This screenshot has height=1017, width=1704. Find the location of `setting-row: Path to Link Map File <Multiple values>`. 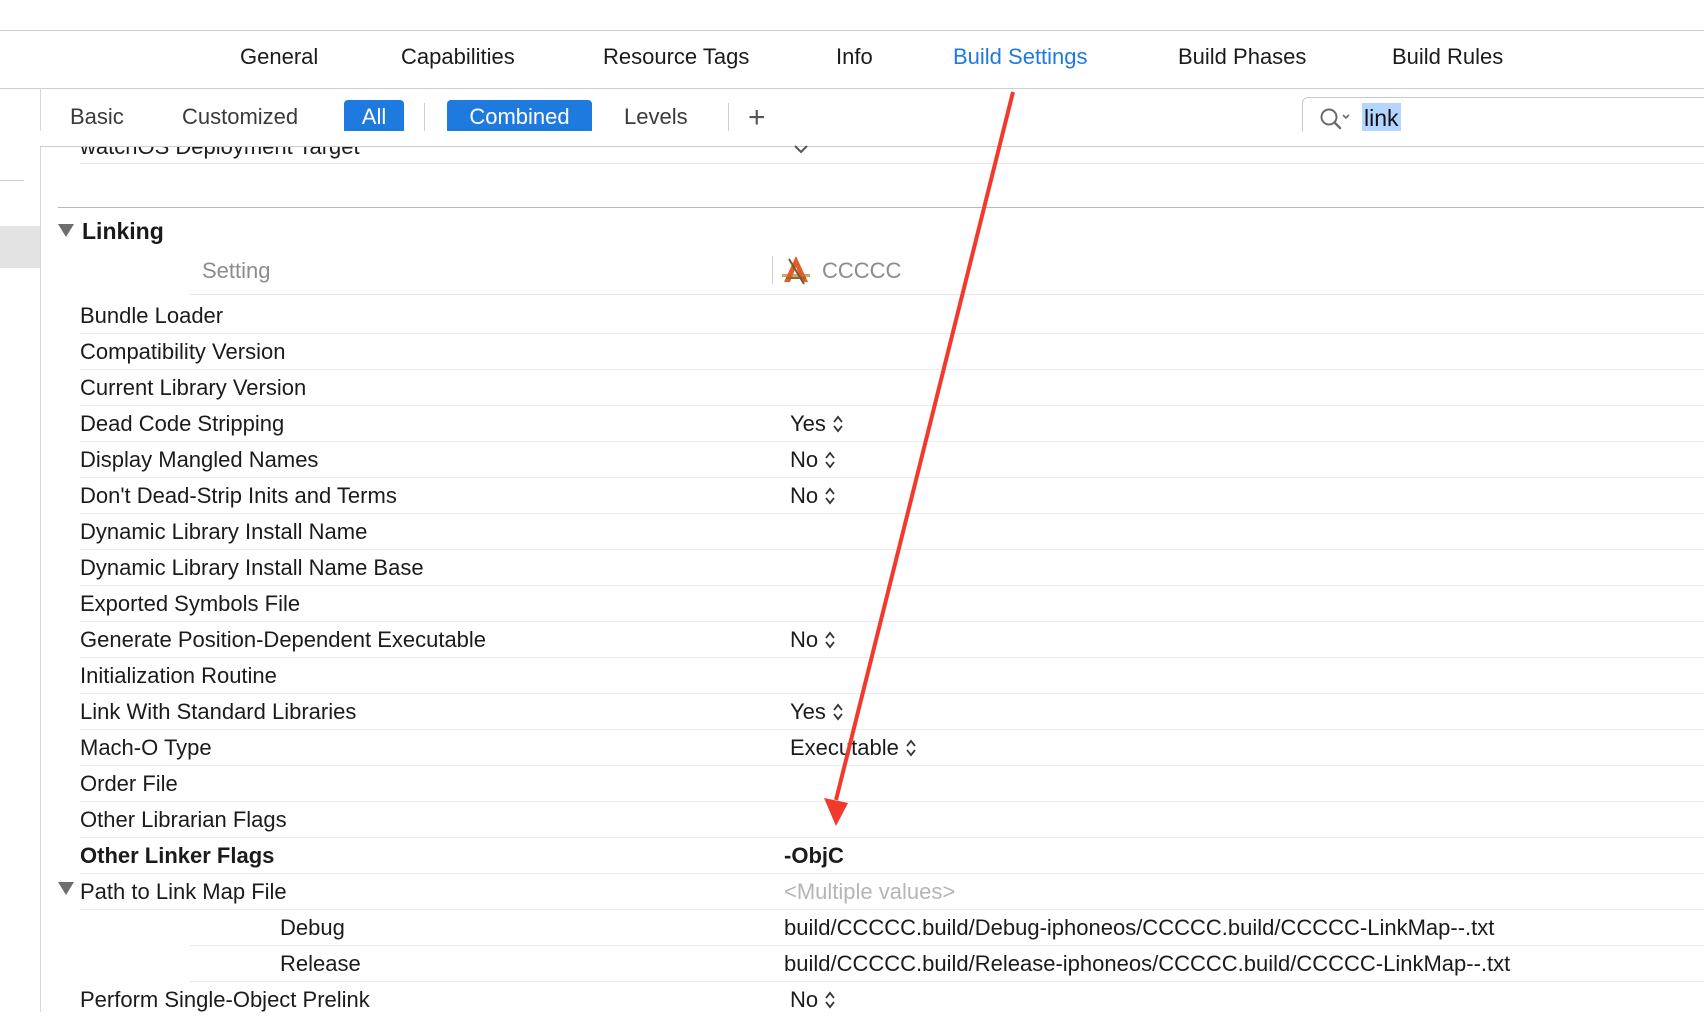

setting-row: Path to Link Map File <Multiple values> is located at coordinates (892, 891).